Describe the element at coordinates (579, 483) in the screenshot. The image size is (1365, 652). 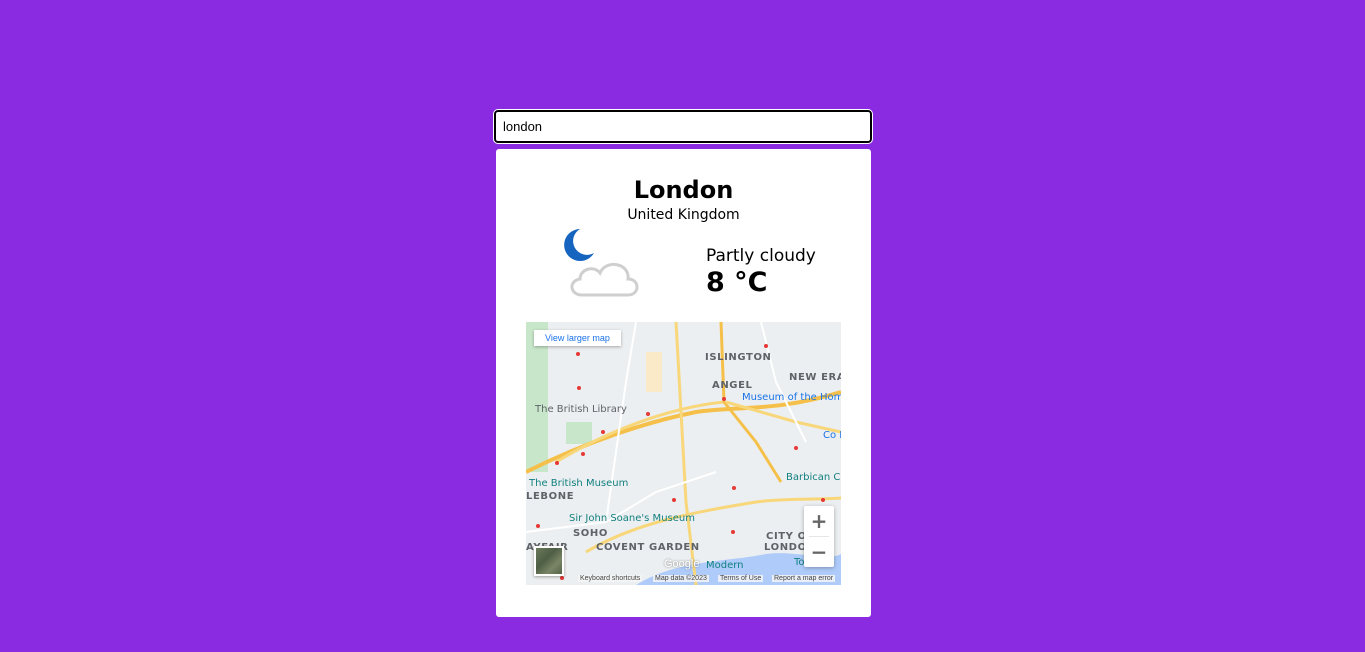
I see `map-label-british-museum: The British Museum` at that location.